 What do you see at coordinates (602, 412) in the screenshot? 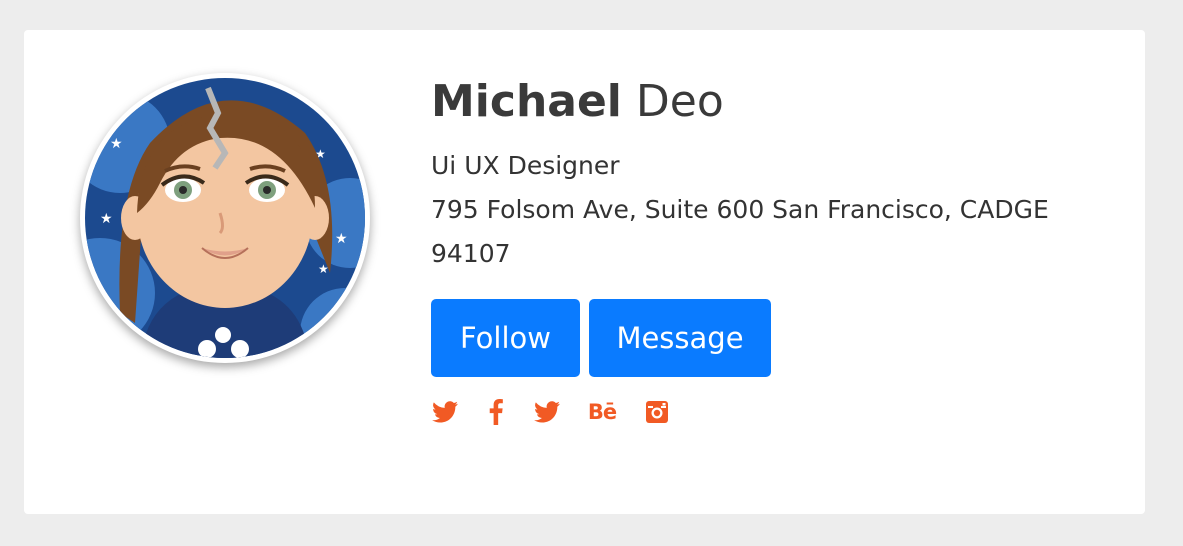
I see `behance-icon: Bē` at bounding box center [602, 412].